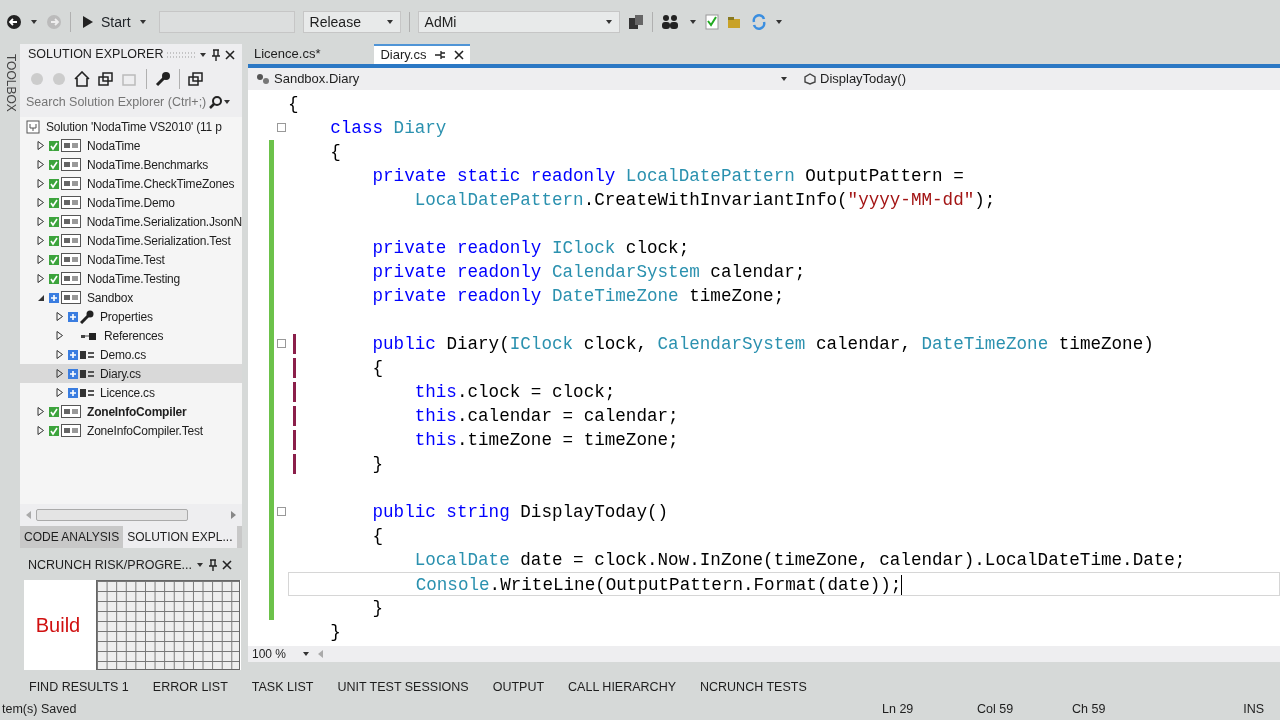  What do you see at coordinates (351, 22) in the screenshot?
I see `configuration-combo: Release` at bounding box center [351, 22].